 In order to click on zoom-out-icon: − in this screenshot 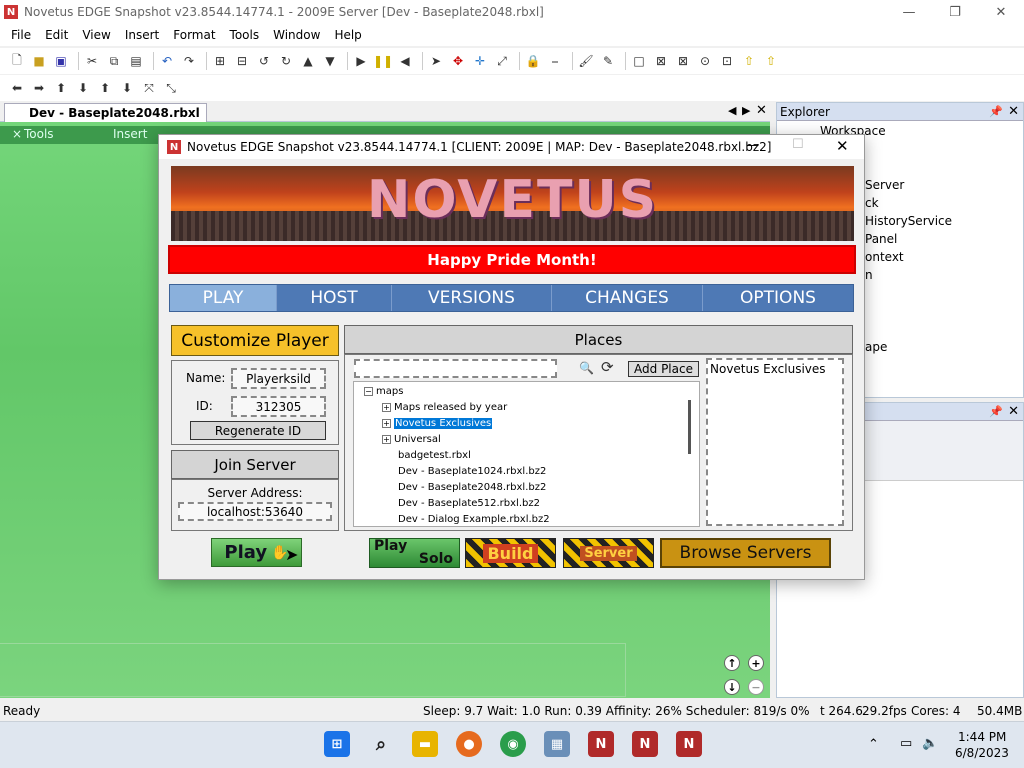, I will do `click(756, 687)`.